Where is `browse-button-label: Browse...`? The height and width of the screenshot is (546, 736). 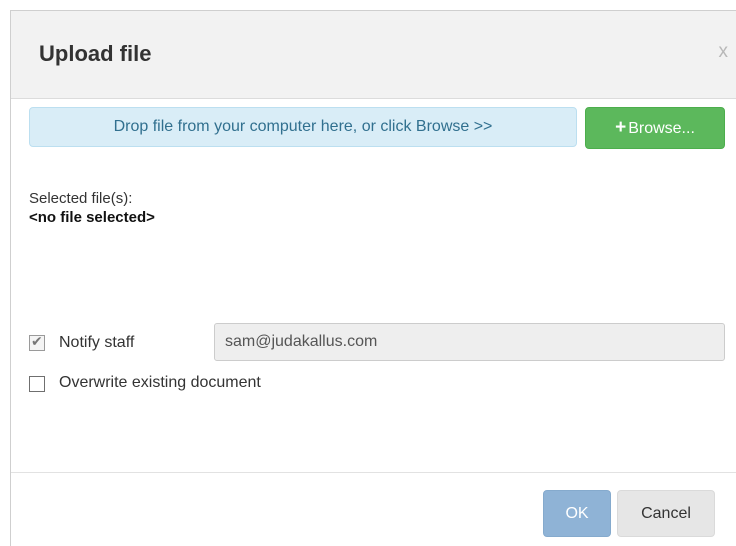 browse-button-label: Browse... is located at coordinates (661, 128).